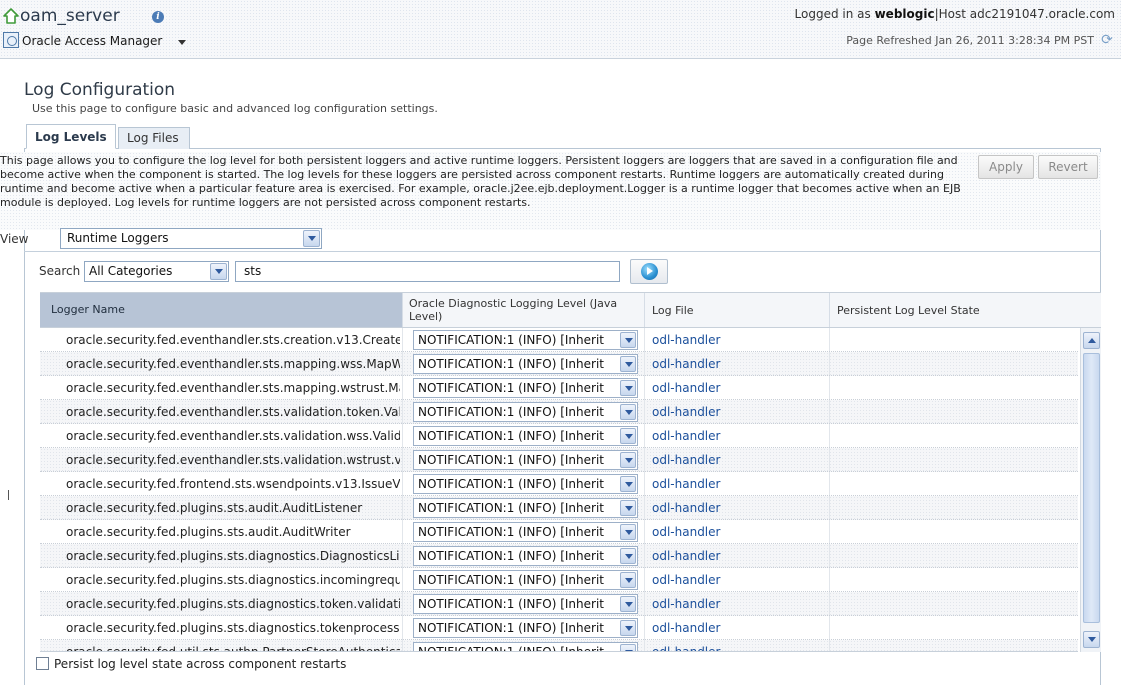 The width and height of the screenshot is (1121, 685). Describe the element at coordinates (156, 271) in the screenshot. I see `category-select: All Categories` at that location.